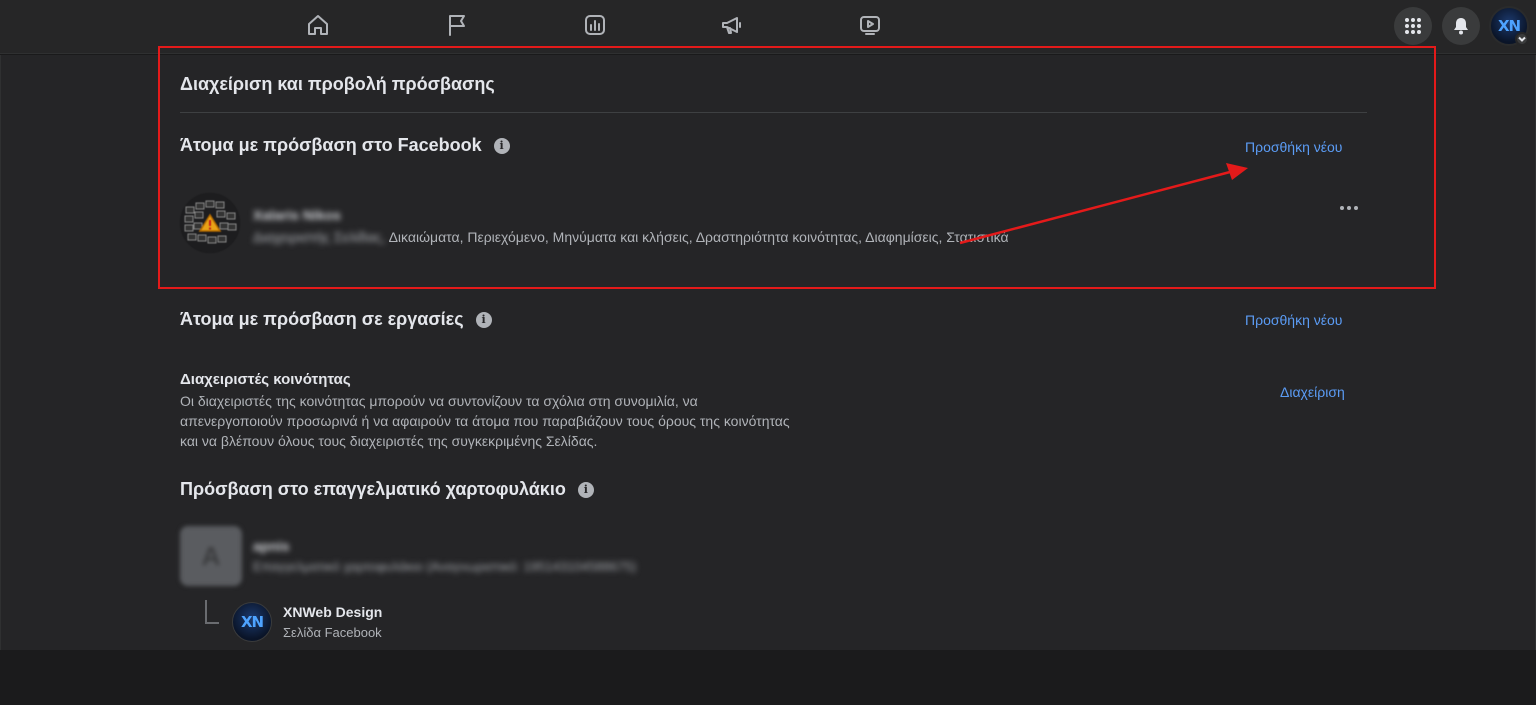  What do you see at coordinates (1413, 26) in the screenshot?
I see `grid-menu-icon` at bounding box center [1413, 26].